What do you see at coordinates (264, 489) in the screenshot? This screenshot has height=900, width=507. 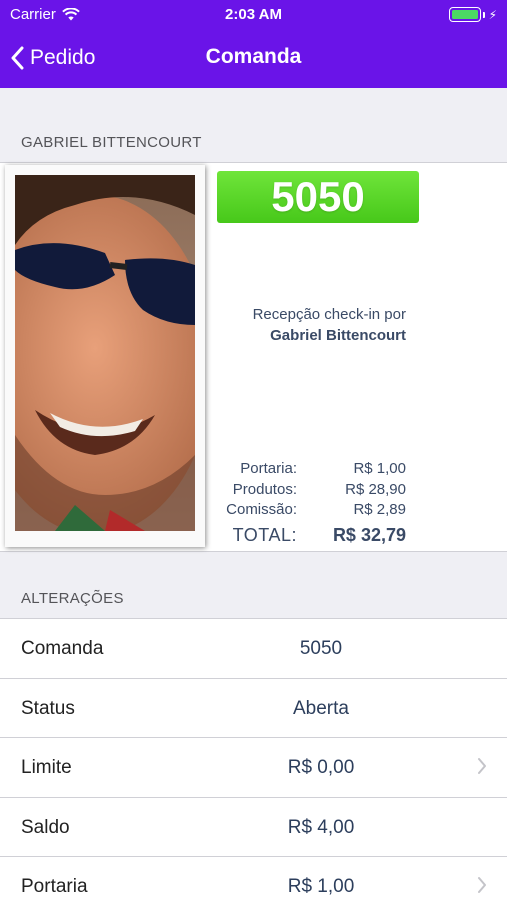 I see `summary-label: Produtos:` at bounding box center [264, 489].